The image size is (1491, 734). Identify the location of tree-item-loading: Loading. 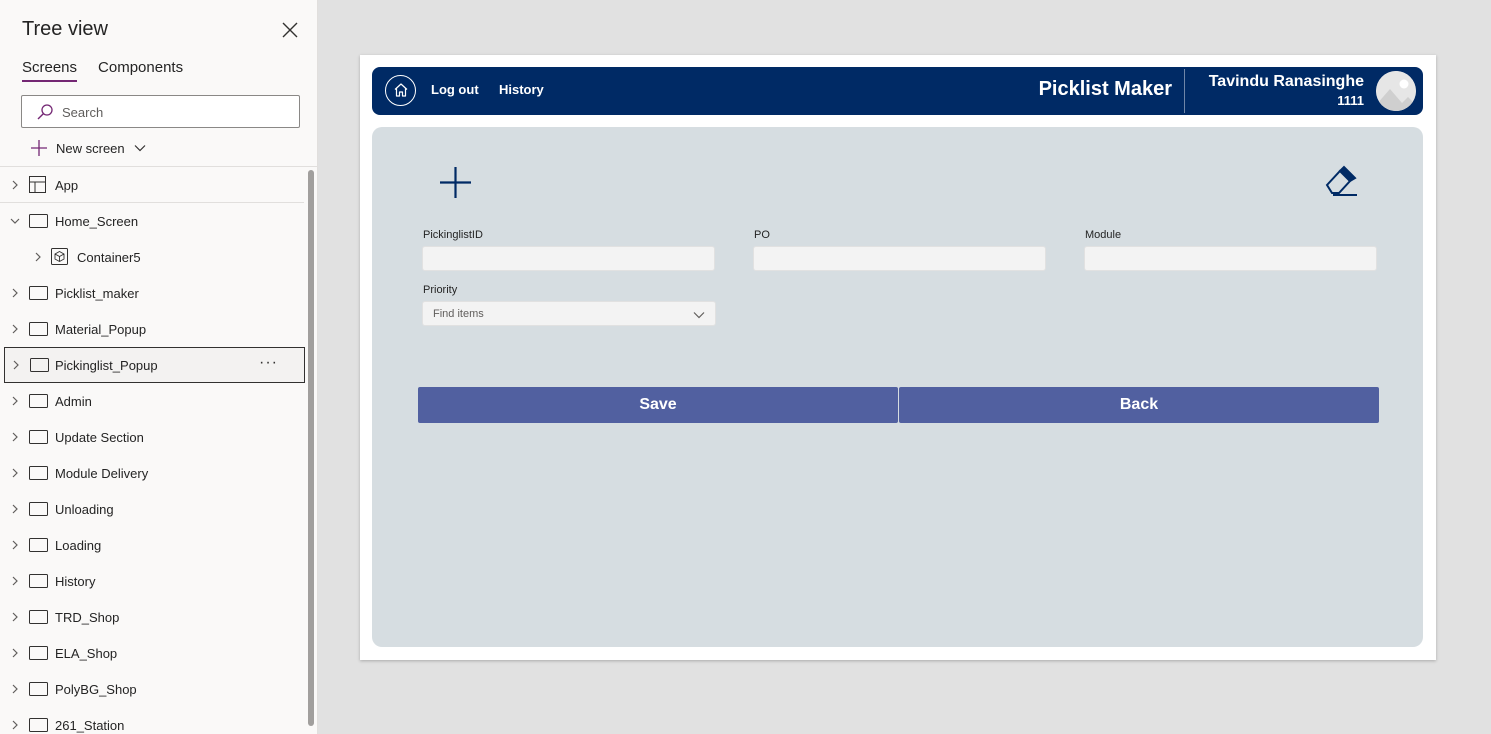
(152, 545).